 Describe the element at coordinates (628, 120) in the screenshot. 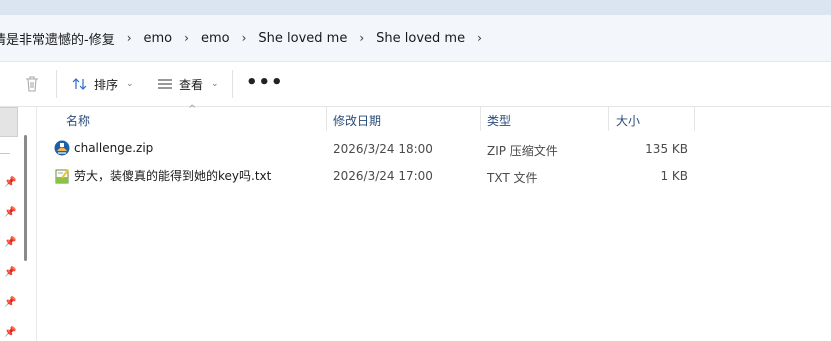

I see `column-header-size: 大小` at that location.